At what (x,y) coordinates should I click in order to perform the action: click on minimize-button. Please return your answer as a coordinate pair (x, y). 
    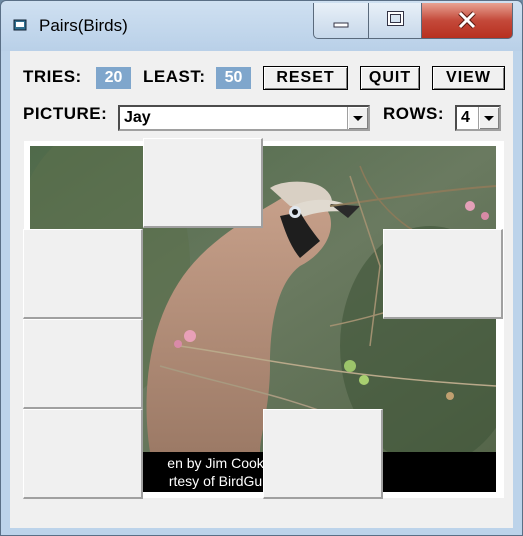
    Looking at the image, I should click on (341, 21).